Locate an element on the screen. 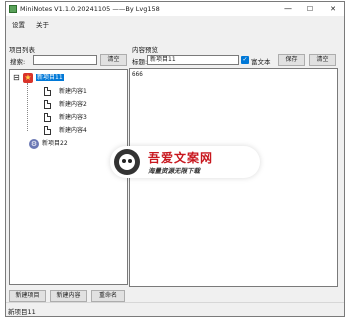  editor-clear-button: 清空 is located at coordinates (322, 60).